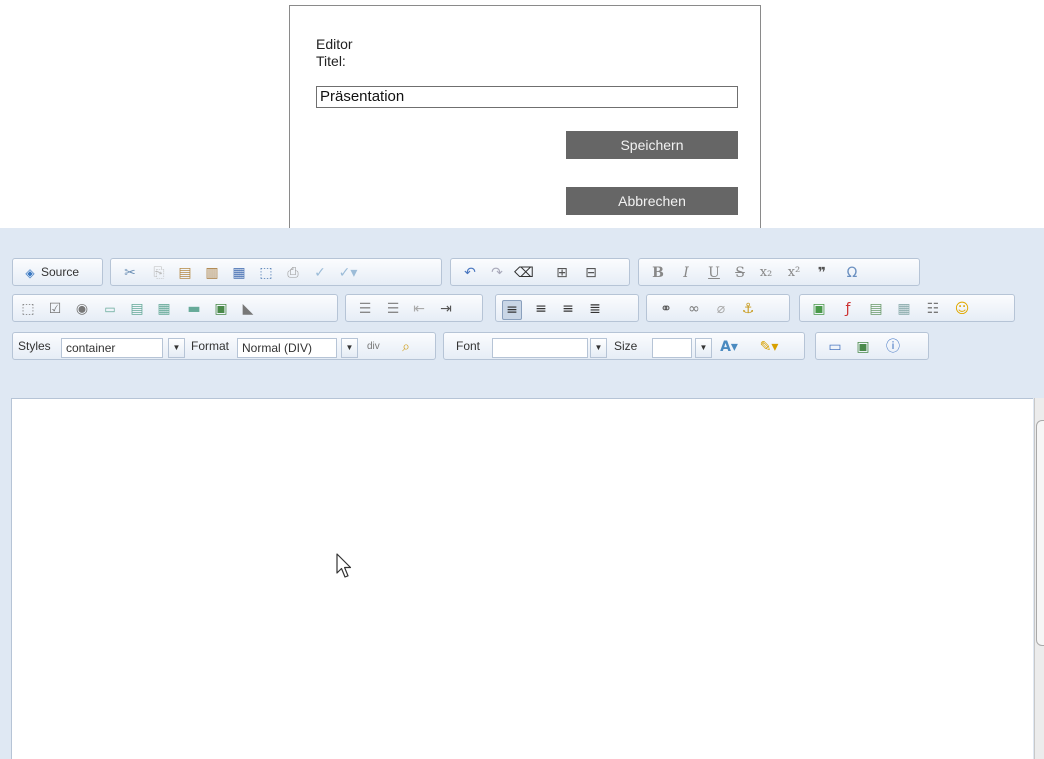 This screenshot has width=1044, height=759. Describe the element at coordinates (164, 309) in the screenshot. I see `select-field-icon: ▦` at that location.